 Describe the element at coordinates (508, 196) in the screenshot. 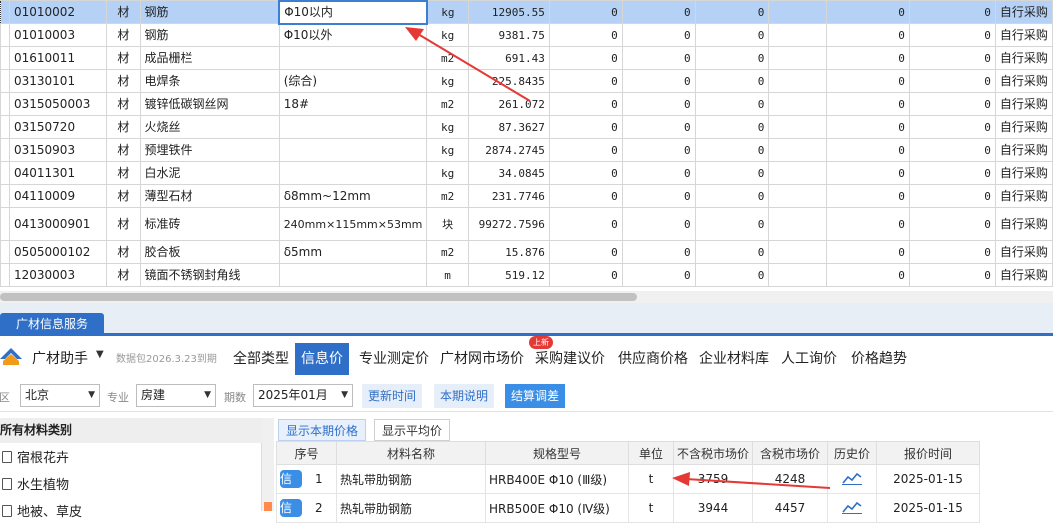

I see `material-quantity: 231.7746` at that location.